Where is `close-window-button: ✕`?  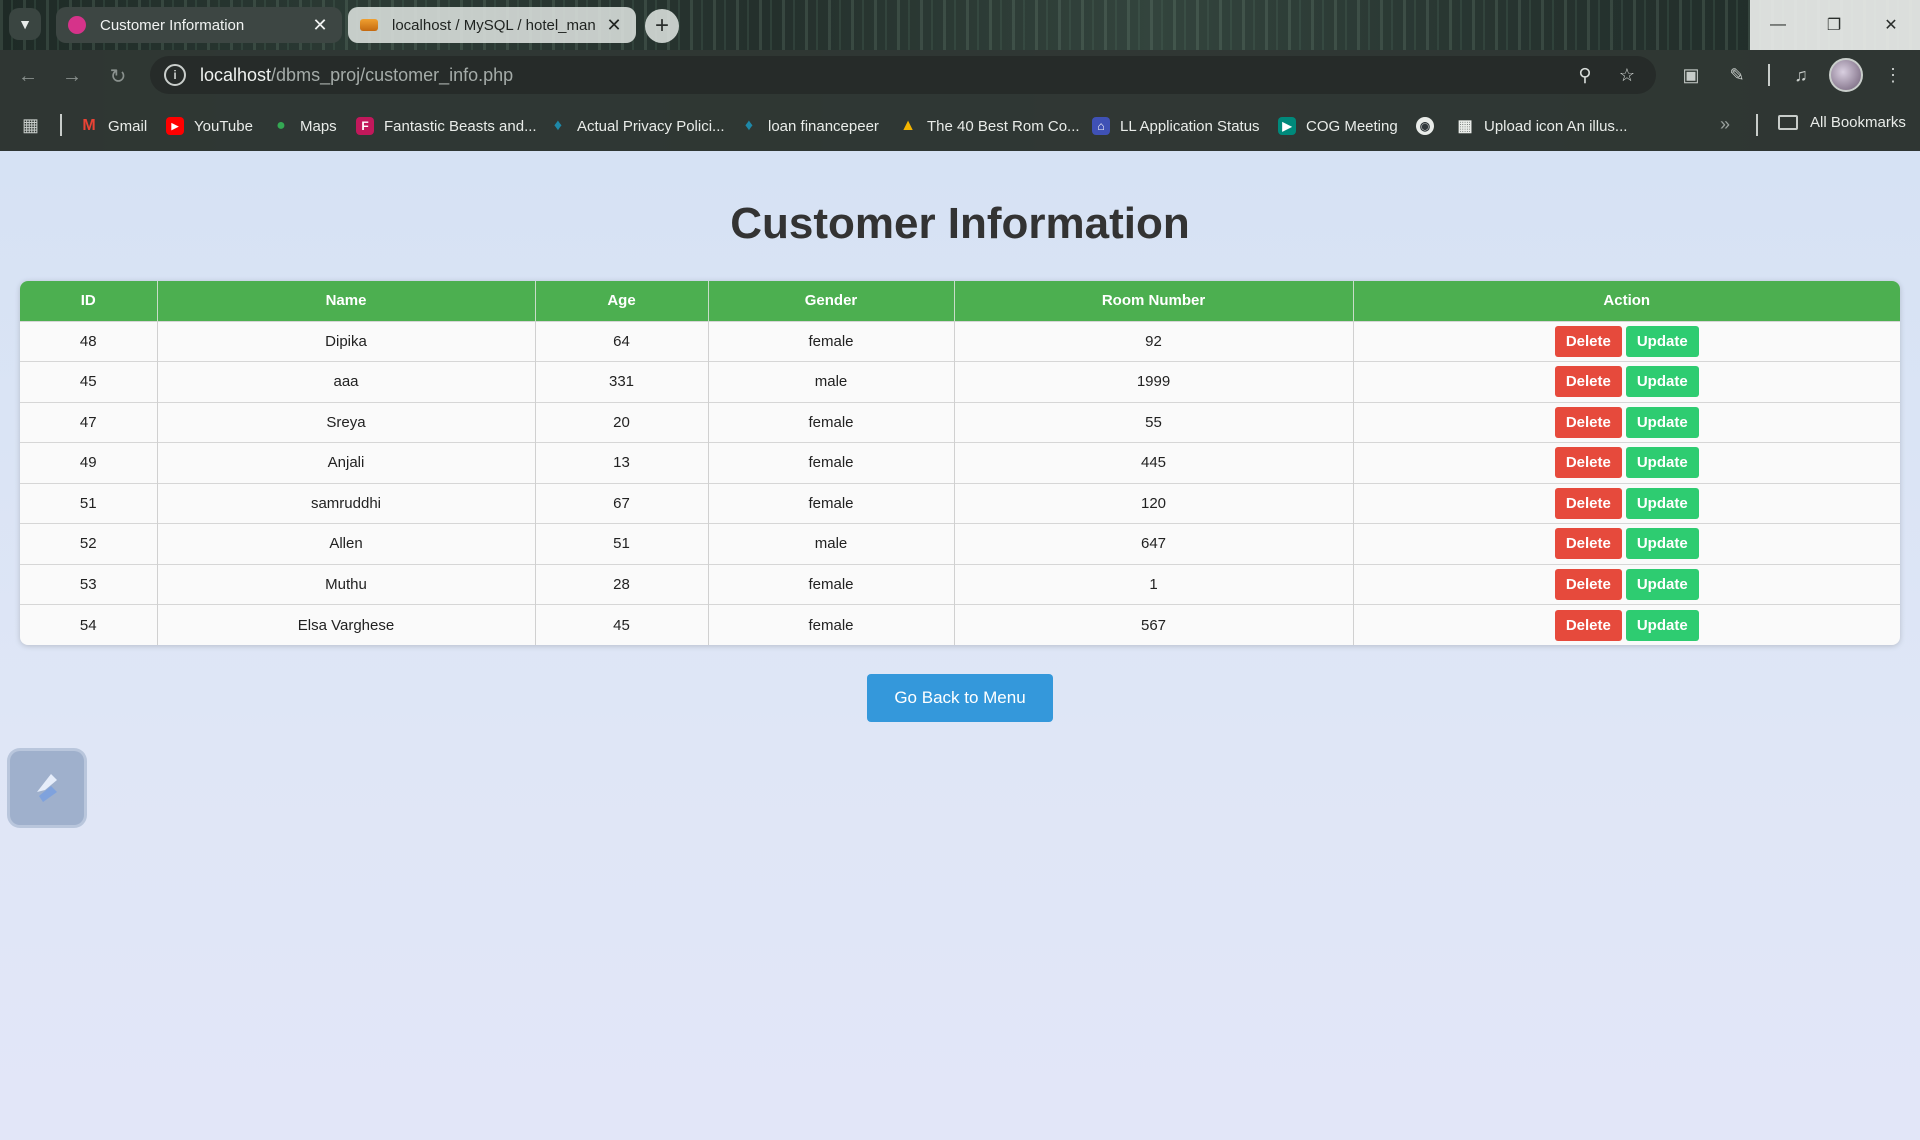 close-window-button: ✕ is located at coordinates (1891, 25).